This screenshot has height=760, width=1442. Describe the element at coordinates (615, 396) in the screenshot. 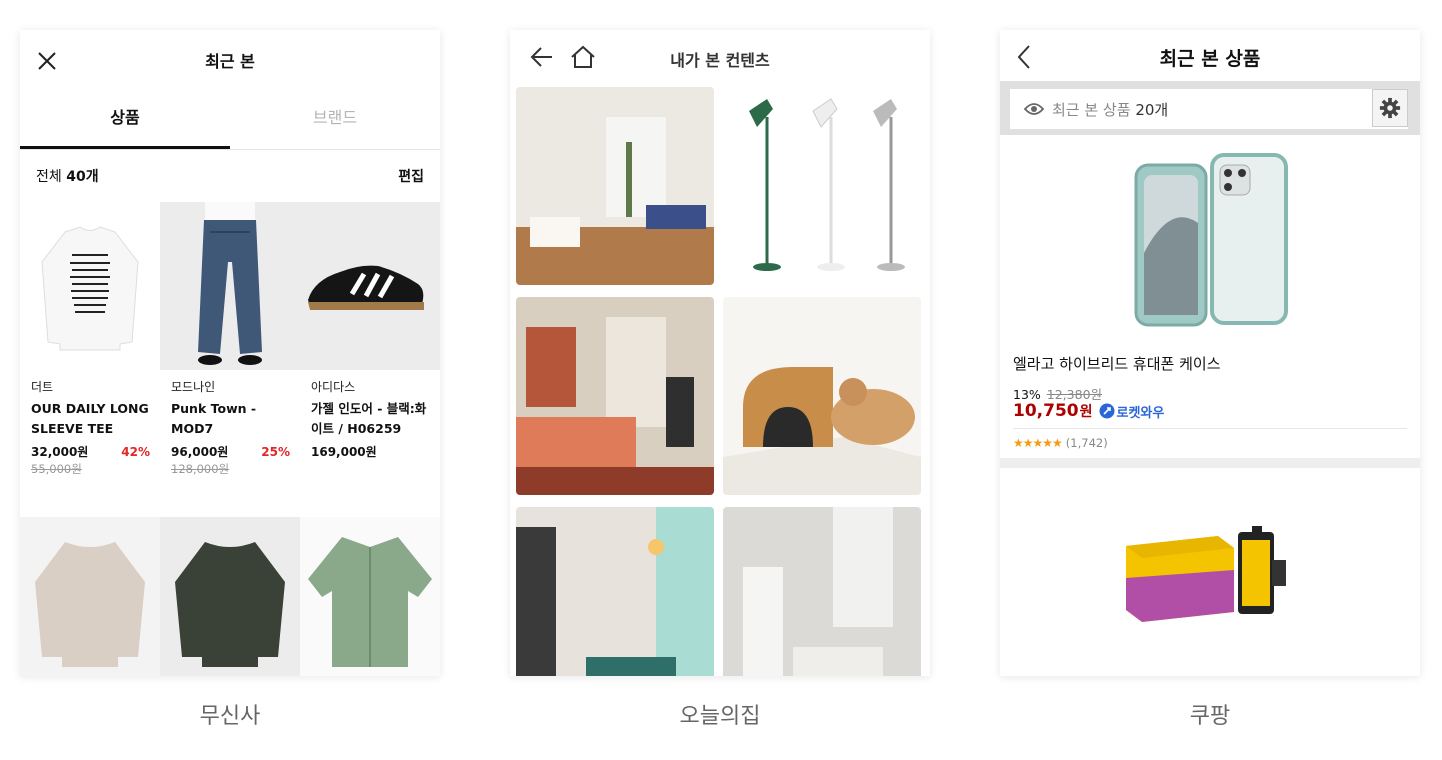

I see `content-image-bedroom` at that location.